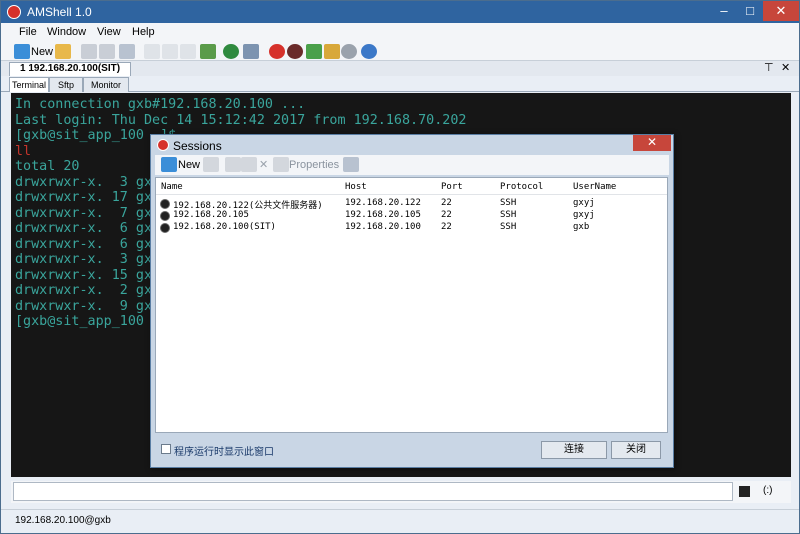 This screenshot has height=534, width=800. What do you see at coordinates (351, 164) in the screenshot?
I see `view-icon` at bounding box center [351, 164].